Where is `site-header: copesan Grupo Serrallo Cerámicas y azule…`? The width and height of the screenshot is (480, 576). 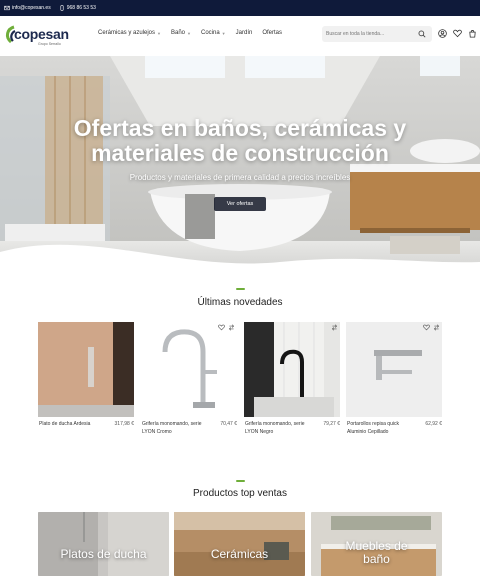
site-header: copesan Grupo Serrallo Cerámicas y azule… is located at coordinates (240, 36).